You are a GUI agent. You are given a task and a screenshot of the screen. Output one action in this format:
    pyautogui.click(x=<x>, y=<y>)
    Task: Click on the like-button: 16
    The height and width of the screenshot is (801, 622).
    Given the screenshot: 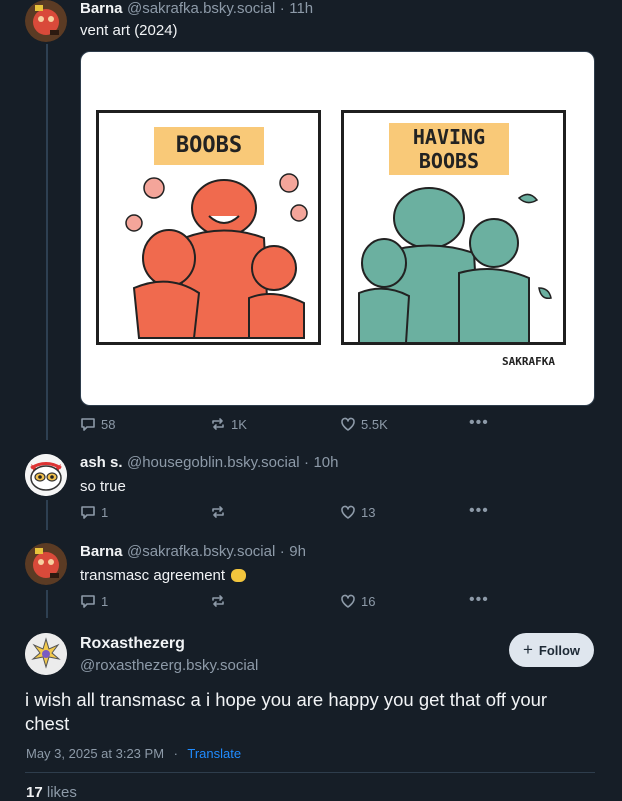 What is the action you would take?
    pyautogui.click(x=357, y=601)
    